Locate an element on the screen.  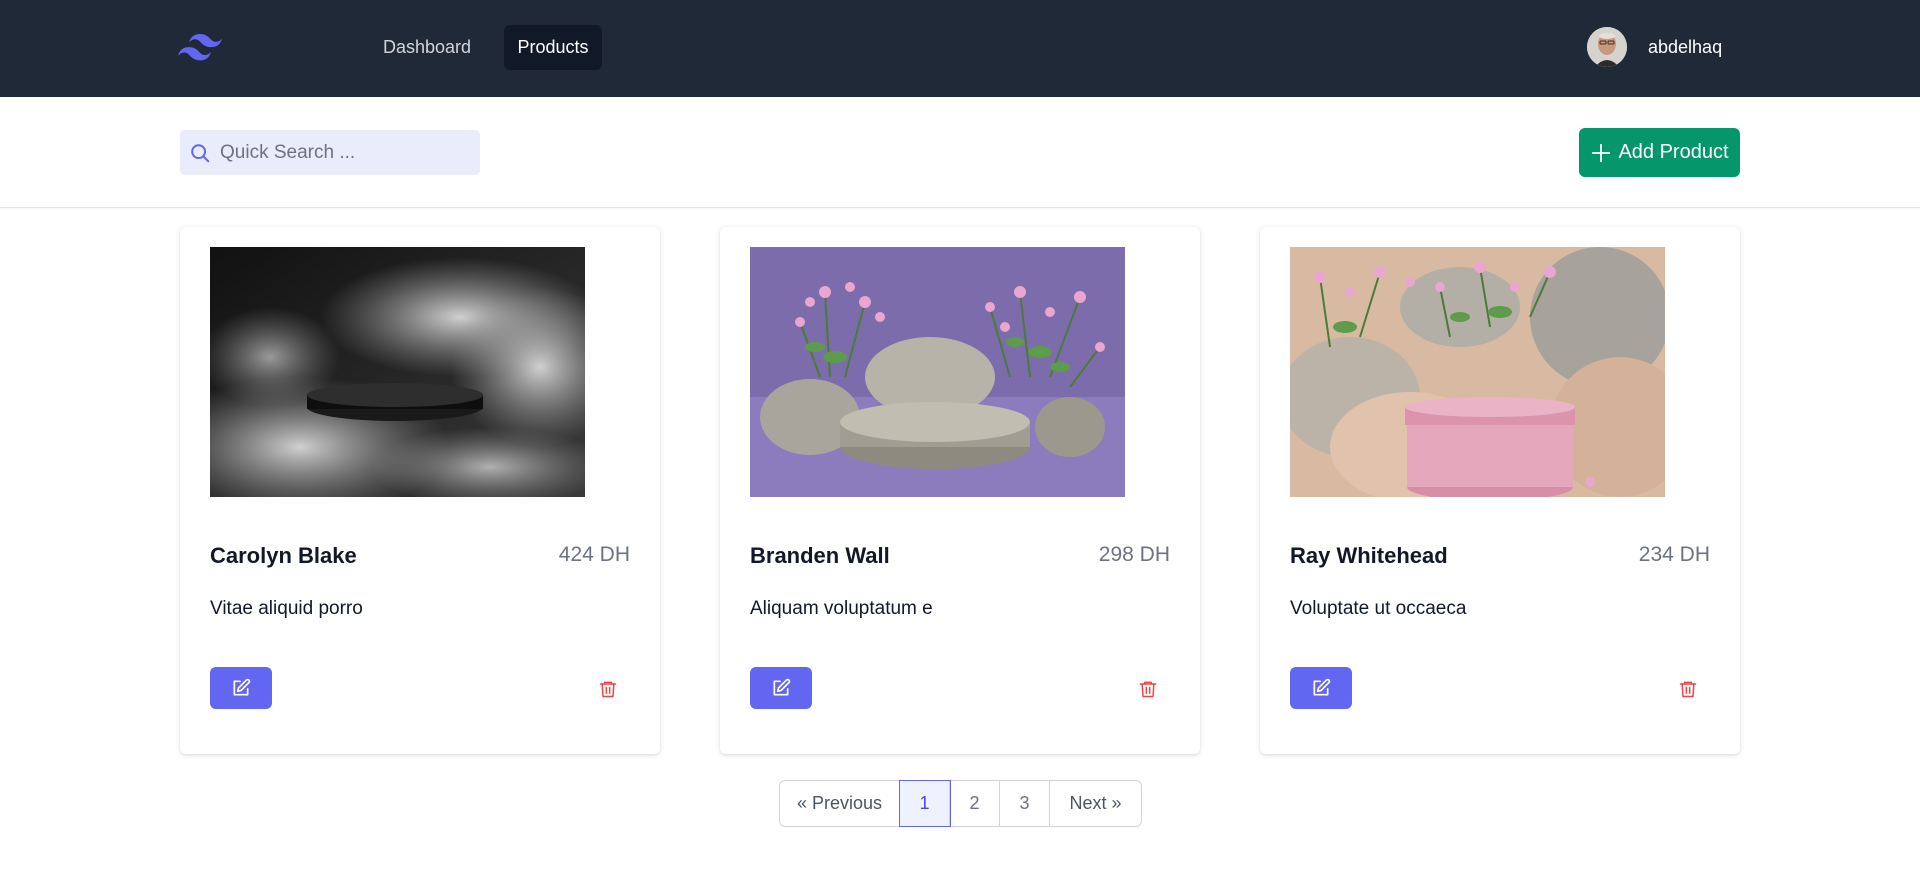
product-description: Voluptate ut occaeca is located at coordinates (1378, 608).